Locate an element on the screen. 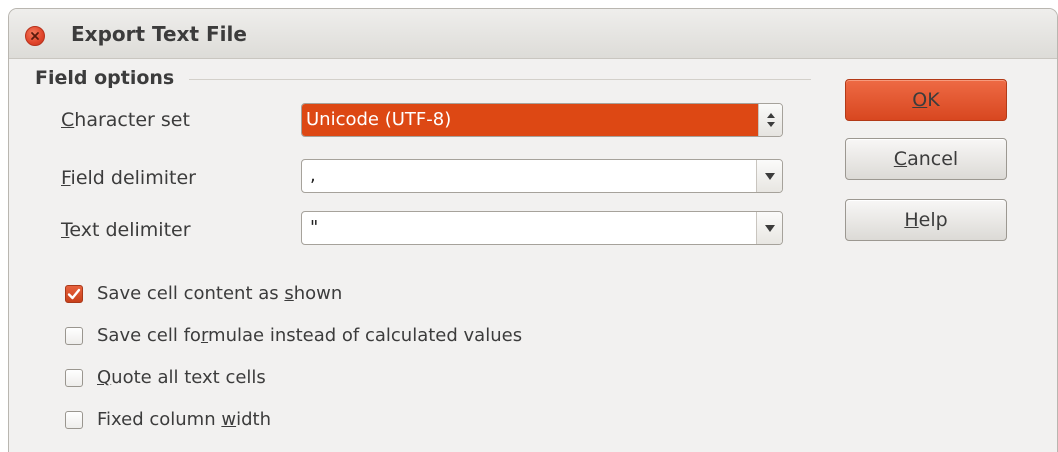  field-delimiter-dropdown-button is located at coordinates (769, 176).